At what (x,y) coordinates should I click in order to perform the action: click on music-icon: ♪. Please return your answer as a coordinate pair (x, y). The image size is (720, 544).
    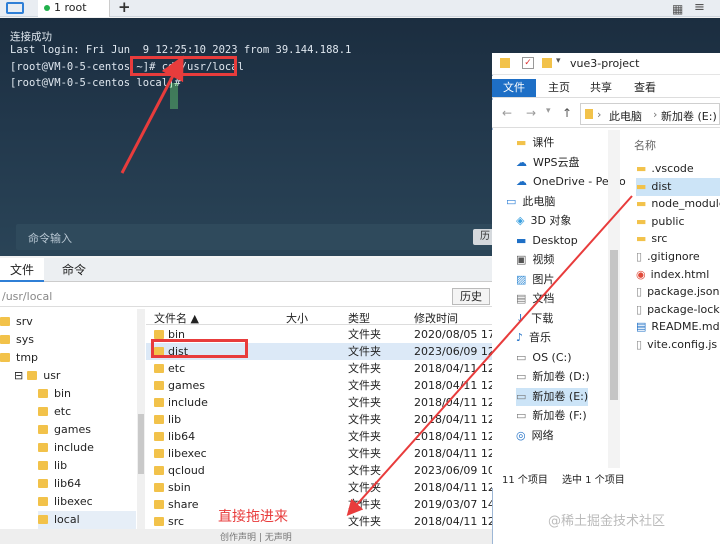
    Looking at the image, I should click on (520, 337).